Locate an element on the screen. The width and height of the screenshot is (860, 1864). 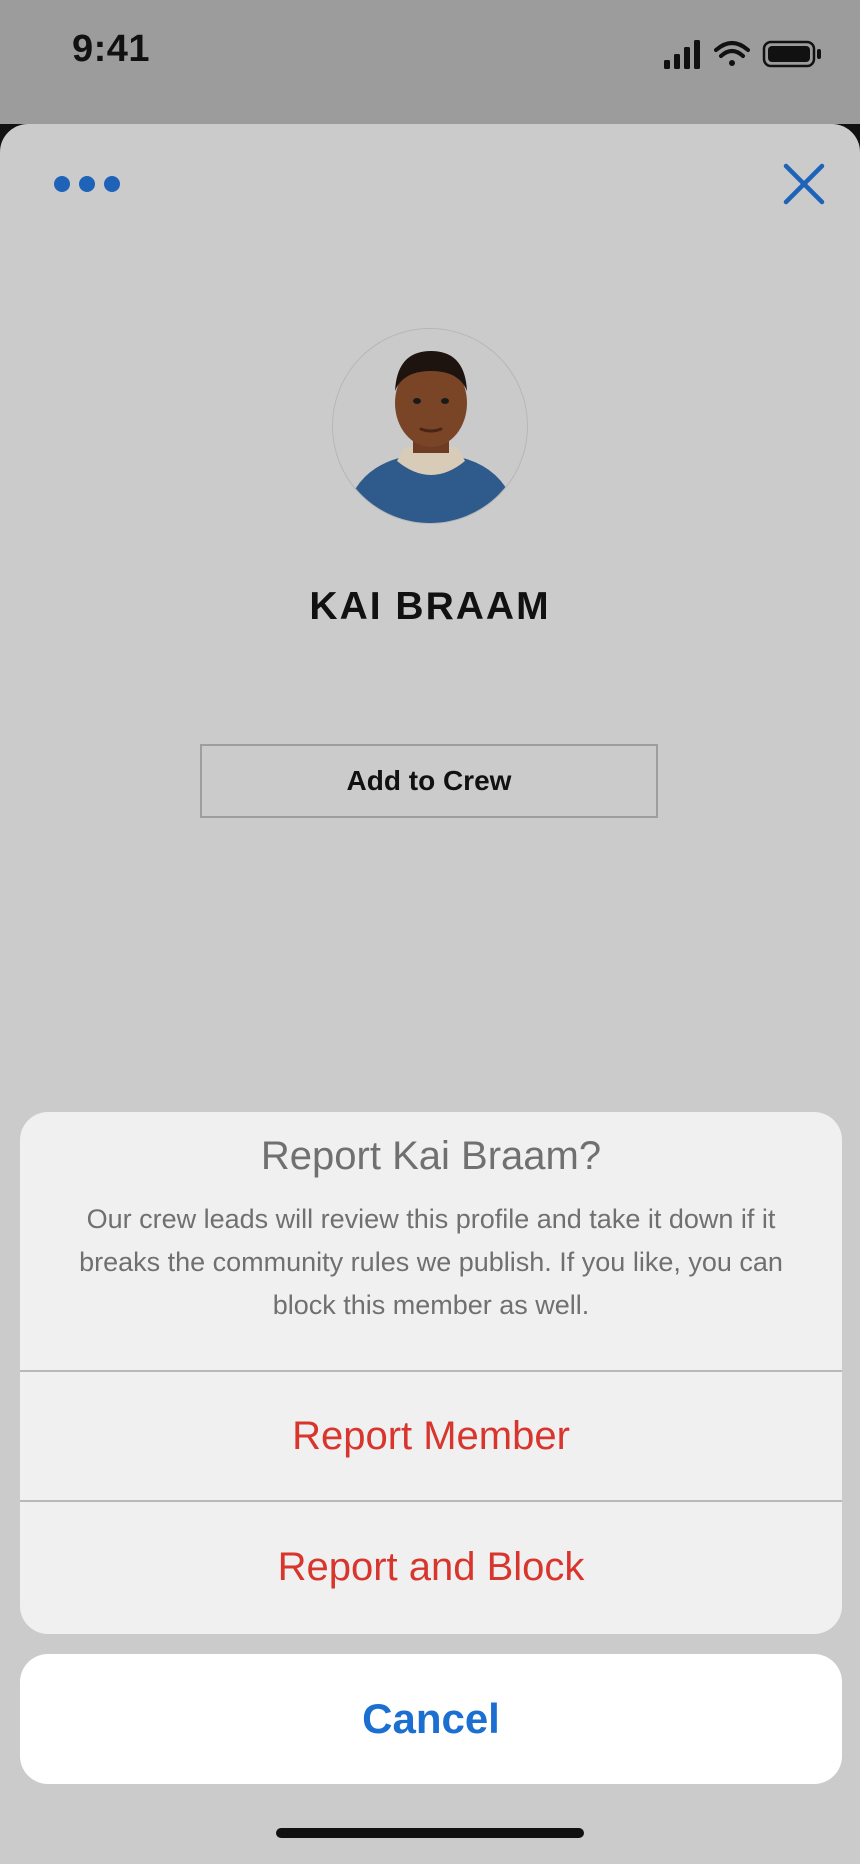
battery-icon is located at coordinates (791, 54).